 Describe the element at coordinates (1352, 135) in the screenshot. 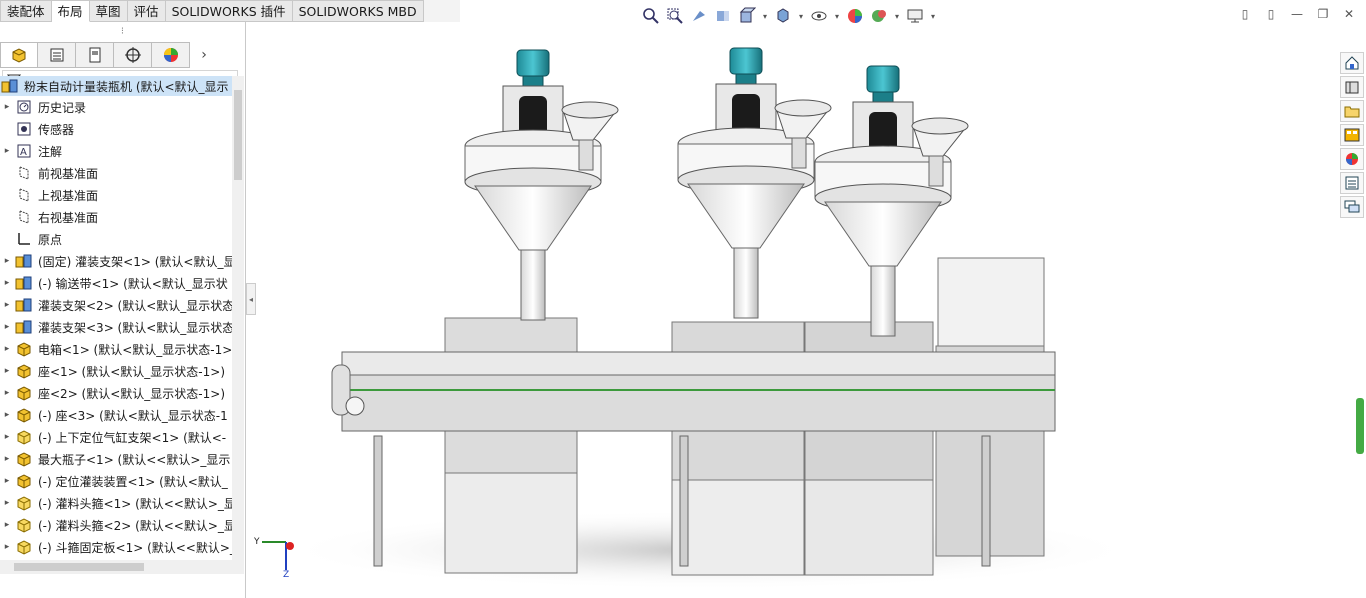

I see `view-palette-icon` at that location.